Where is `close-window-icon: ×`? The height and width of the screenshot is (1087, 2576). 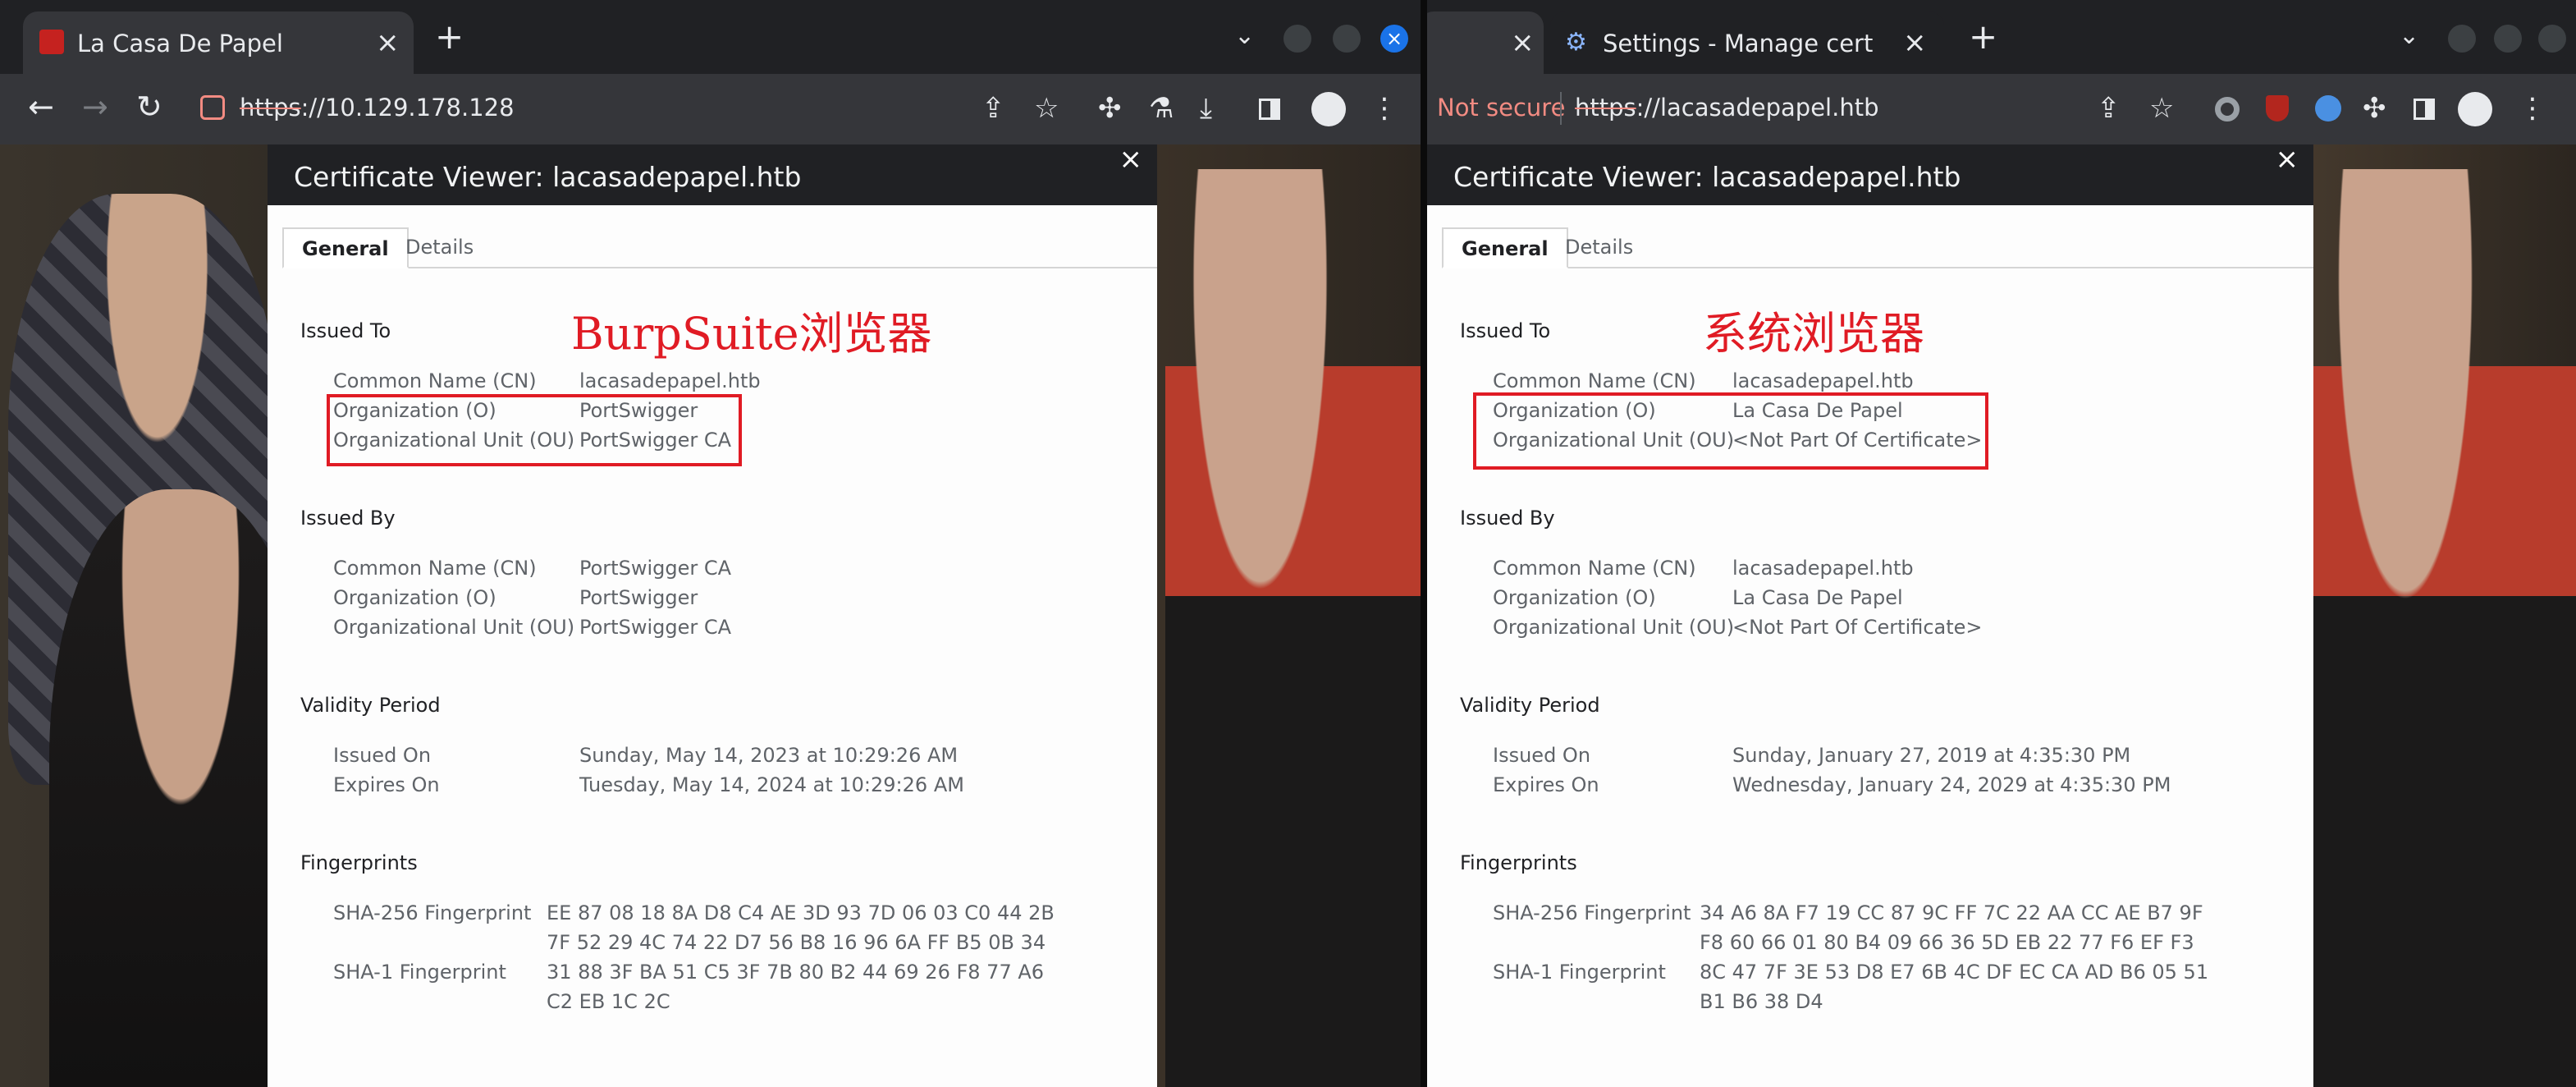 close-window-icon: × is located at coordinates (1394, 39).